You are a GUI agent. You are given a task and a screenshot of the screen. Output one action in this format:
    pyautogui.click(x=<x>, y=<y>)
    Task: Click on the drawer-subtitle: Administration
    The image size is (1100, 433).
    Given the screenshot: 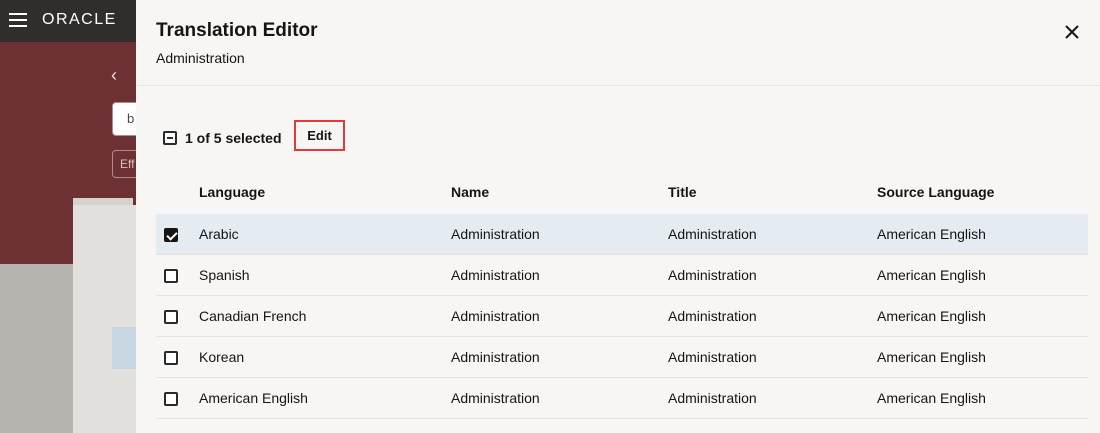 What is the action you would take?
    pyautogui.click(x=200, y=58)
    